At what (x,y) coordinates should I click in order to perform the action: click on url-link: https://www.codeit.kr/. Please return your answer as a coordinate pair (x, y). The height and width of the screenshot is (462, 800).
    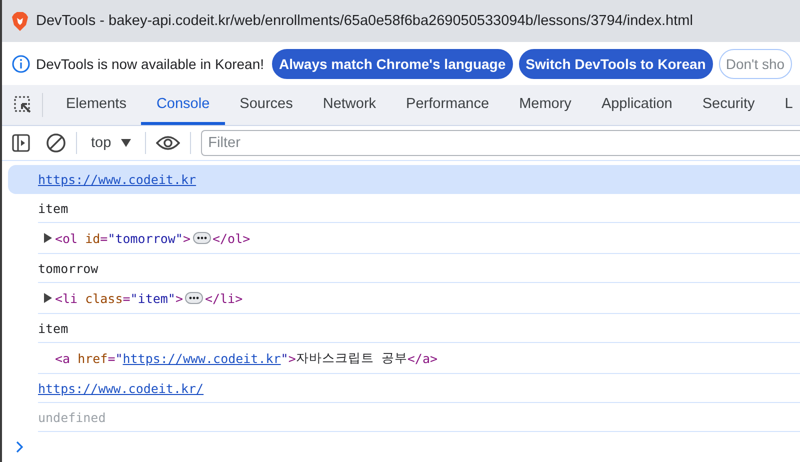
    Looking at the image, I should click on (121, 388).